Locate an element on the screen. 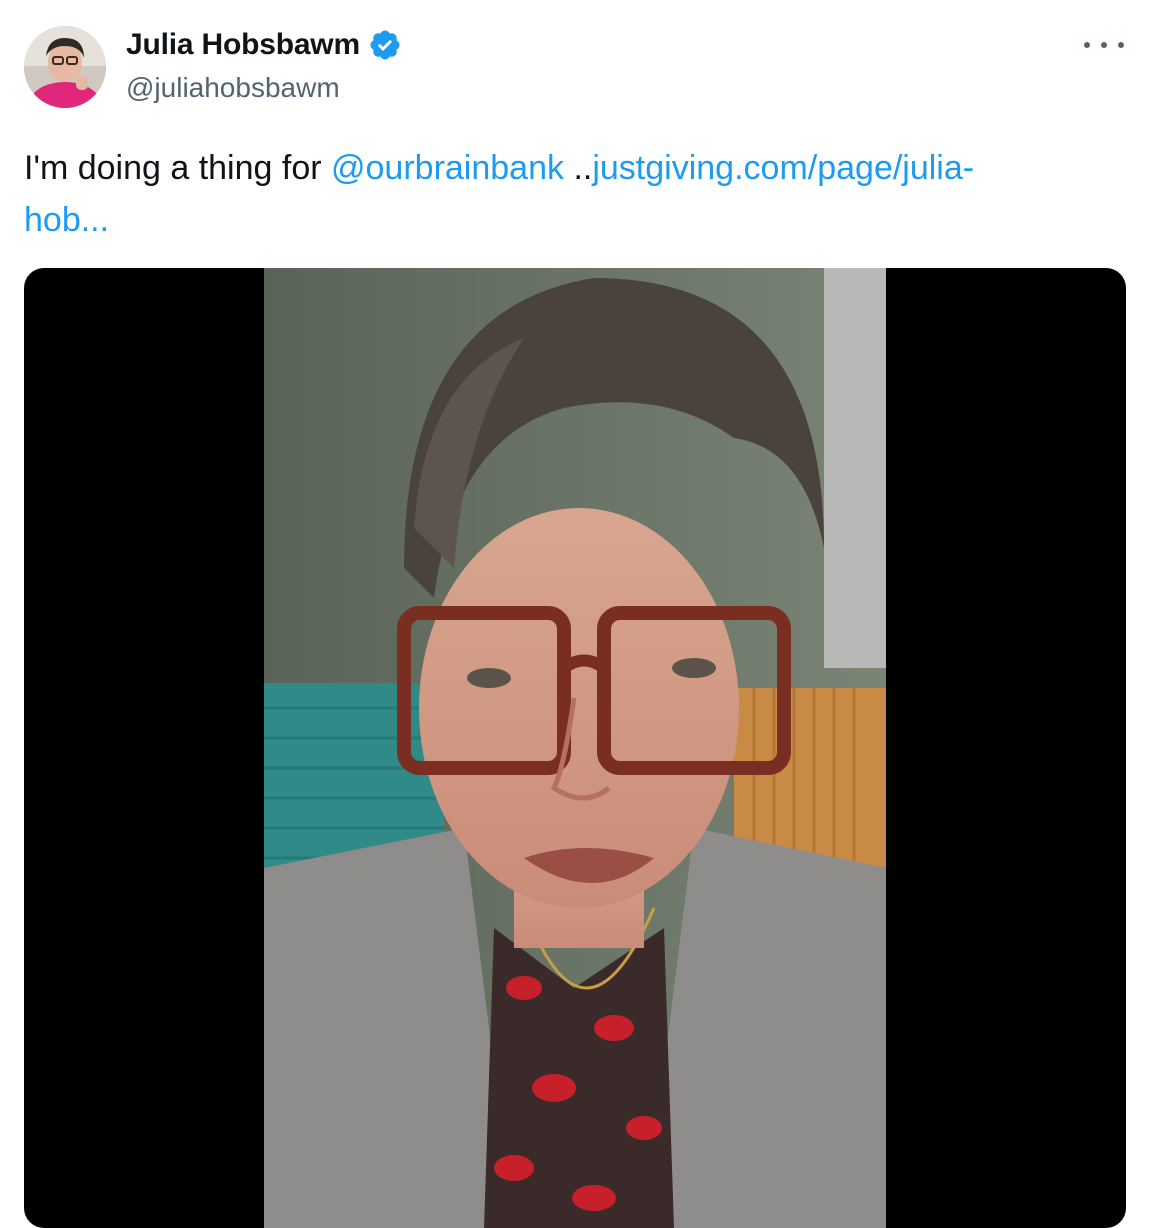 This screenshot has width=1152, height=1228. author-avatar is located at coordinates (65, 67).